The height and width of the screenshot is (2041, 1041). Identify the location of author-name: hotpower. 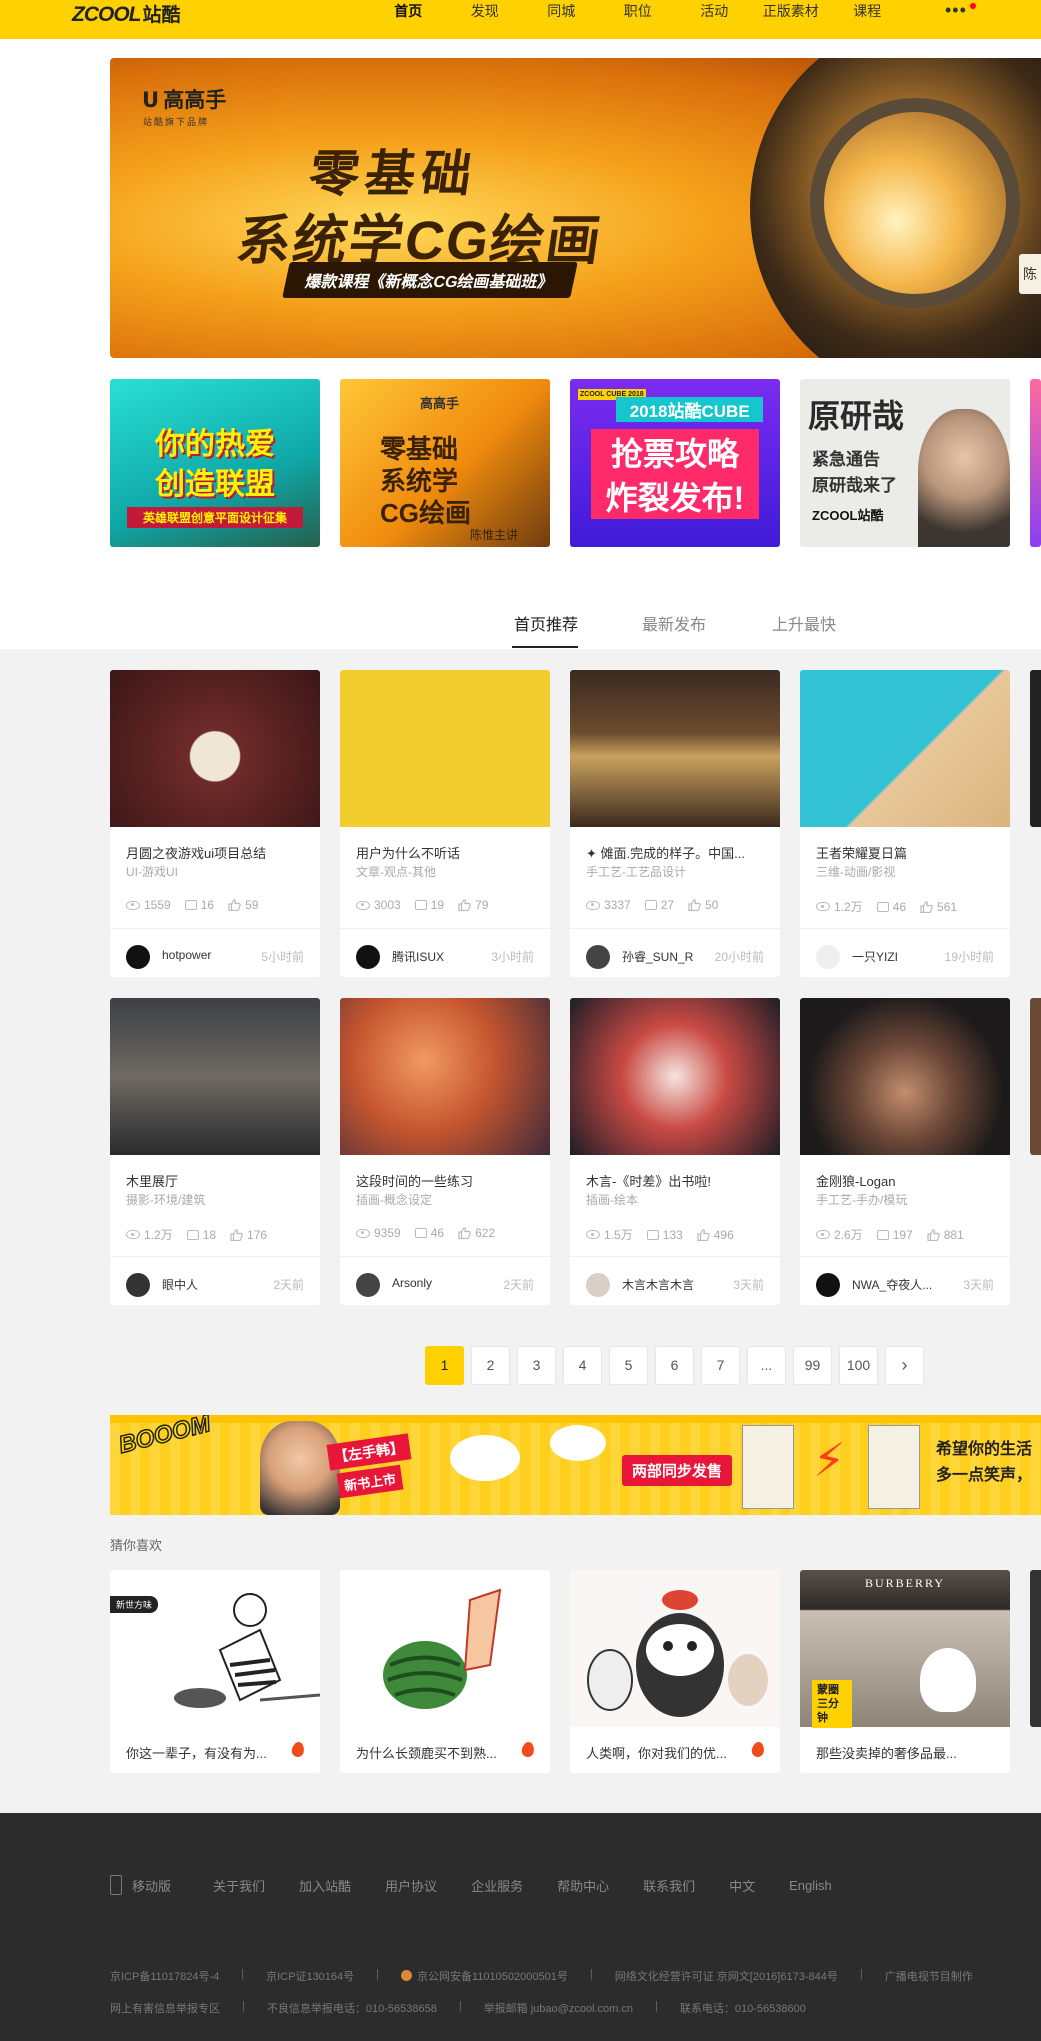
(212, 955).